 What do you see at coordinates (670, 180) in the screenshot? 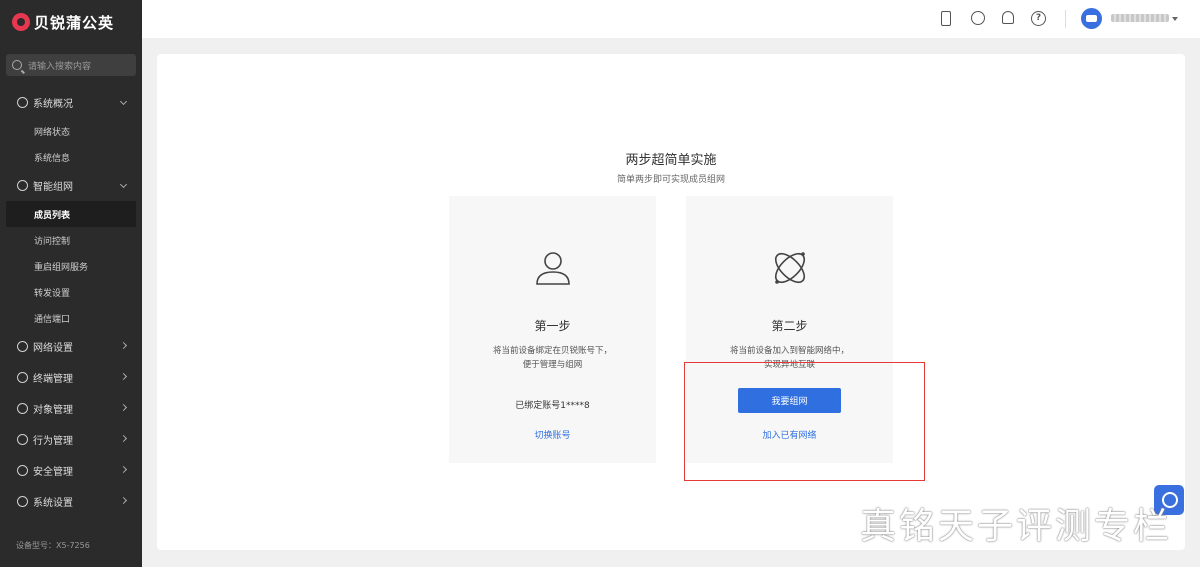
I see `page-subtitle: 简单两步即可实现成员组网` at bounding box center [670, 180].